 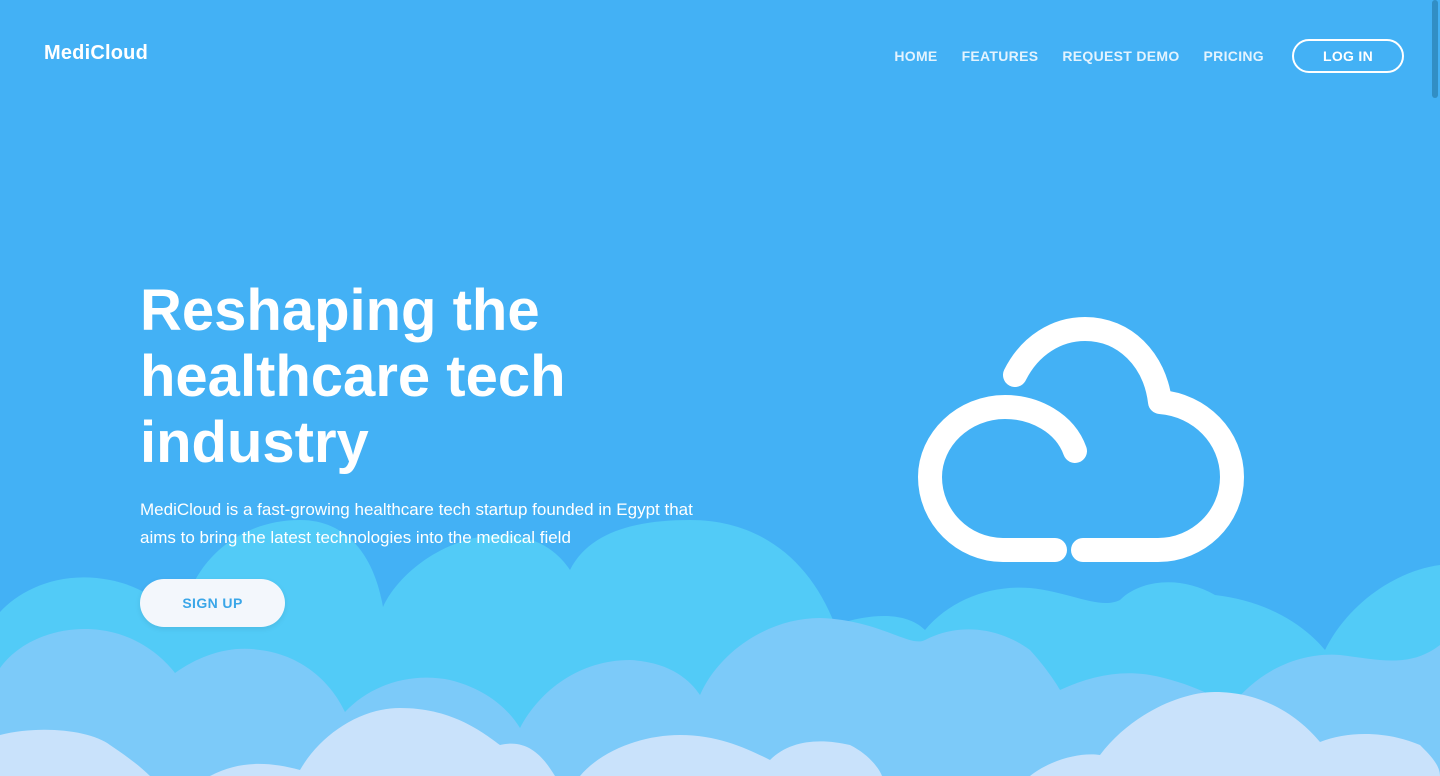 I want to click on cloud-icon, so click(x=1081, y=439).